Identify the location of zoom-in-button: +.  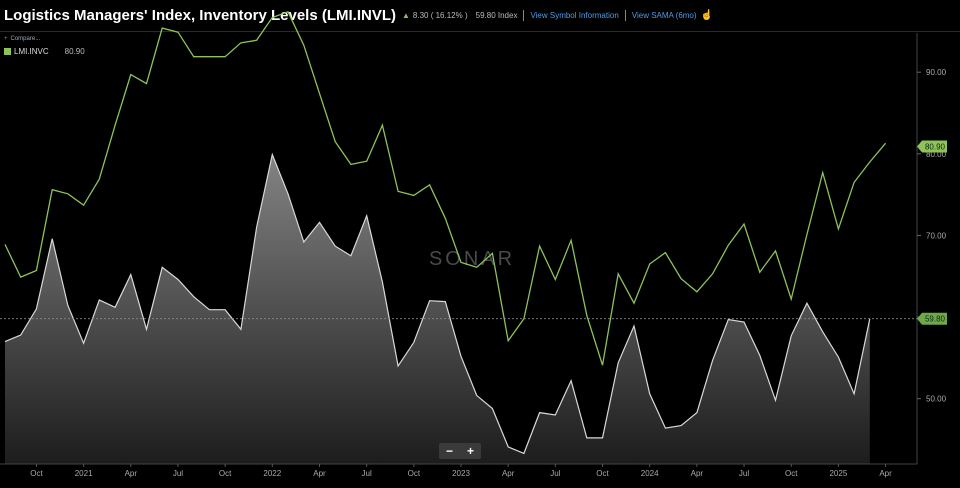
(471, 451).